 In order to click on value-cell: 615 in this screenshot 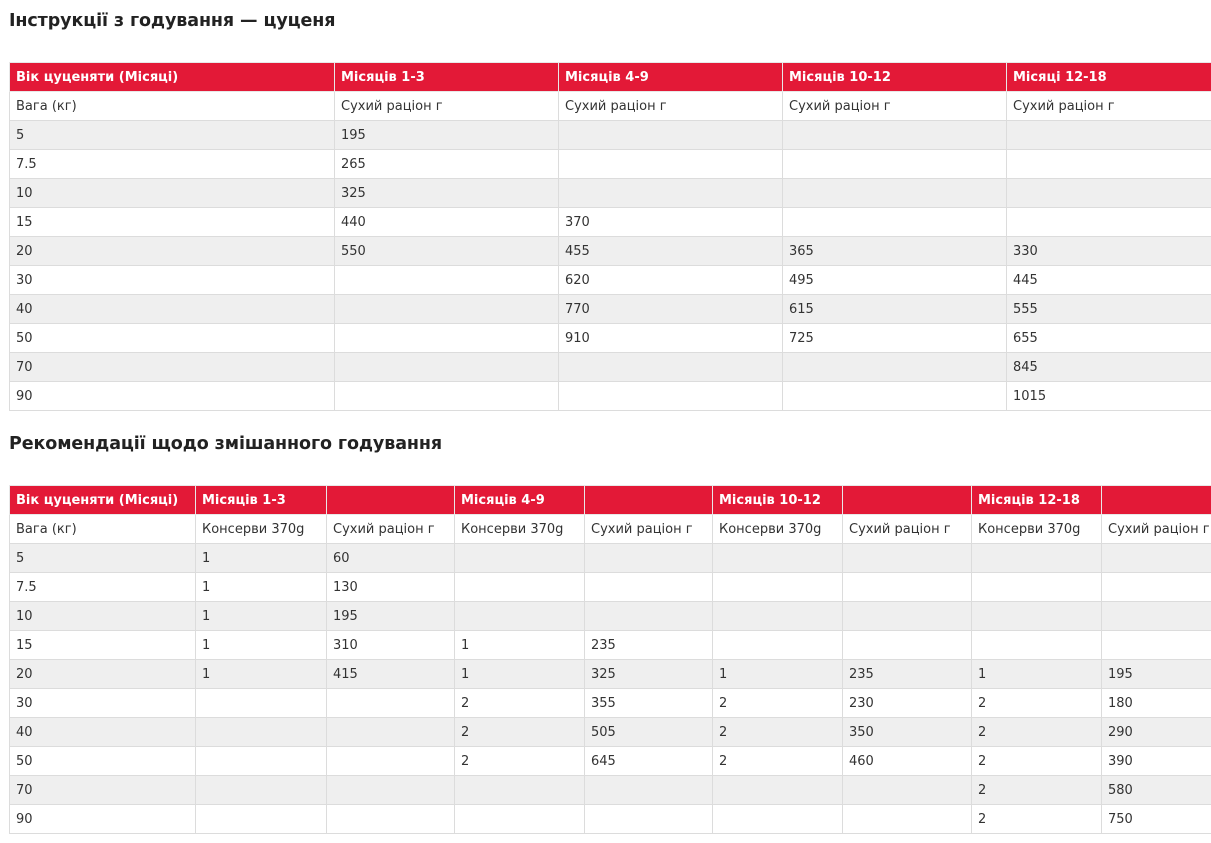, I will do `click(894, 309)`.